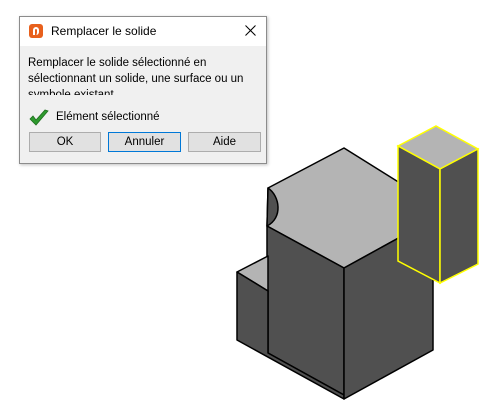 The width and height of the screenshot is (490, 404). I want to click on app-icon, so click(36, 31).